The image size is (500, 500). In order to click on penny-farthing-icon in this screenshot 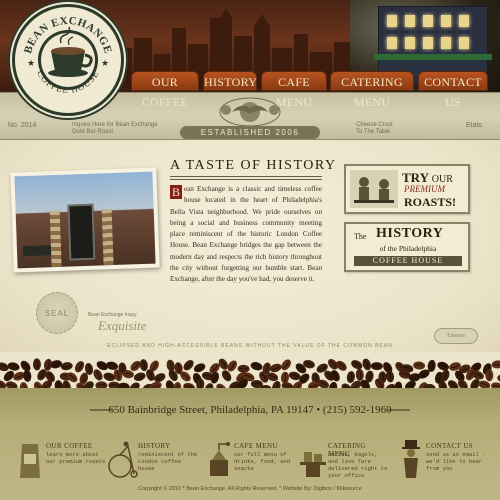, I will do `click(123, 459)`.